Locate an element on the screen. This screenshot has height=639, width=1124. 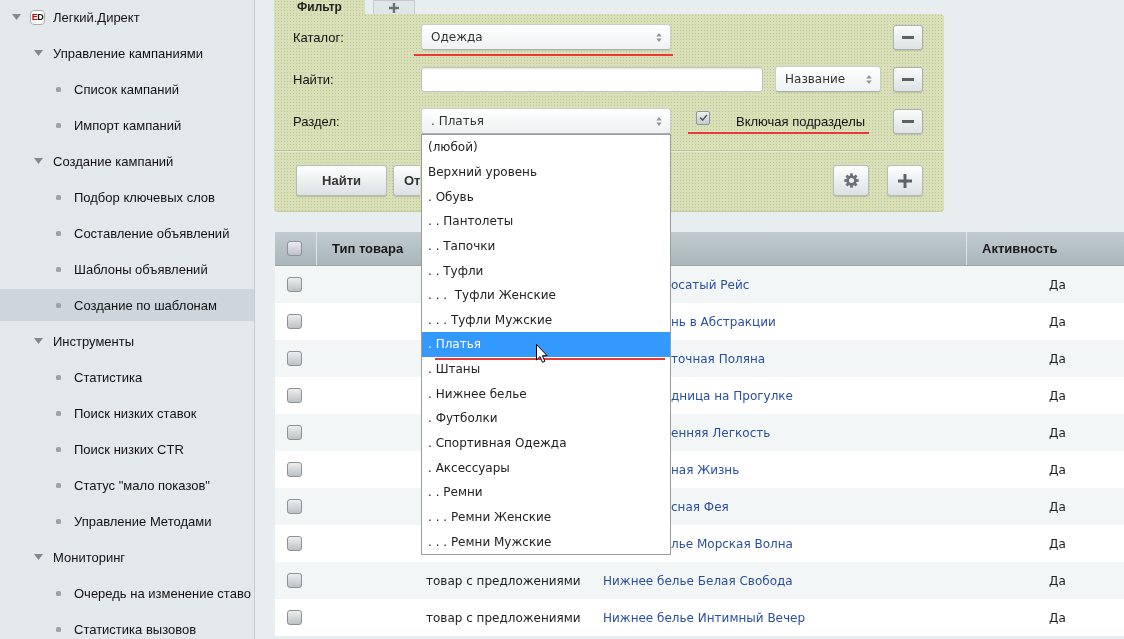
sidebar-item: ED Легкий.Директ is located at coordinates (127, 17).